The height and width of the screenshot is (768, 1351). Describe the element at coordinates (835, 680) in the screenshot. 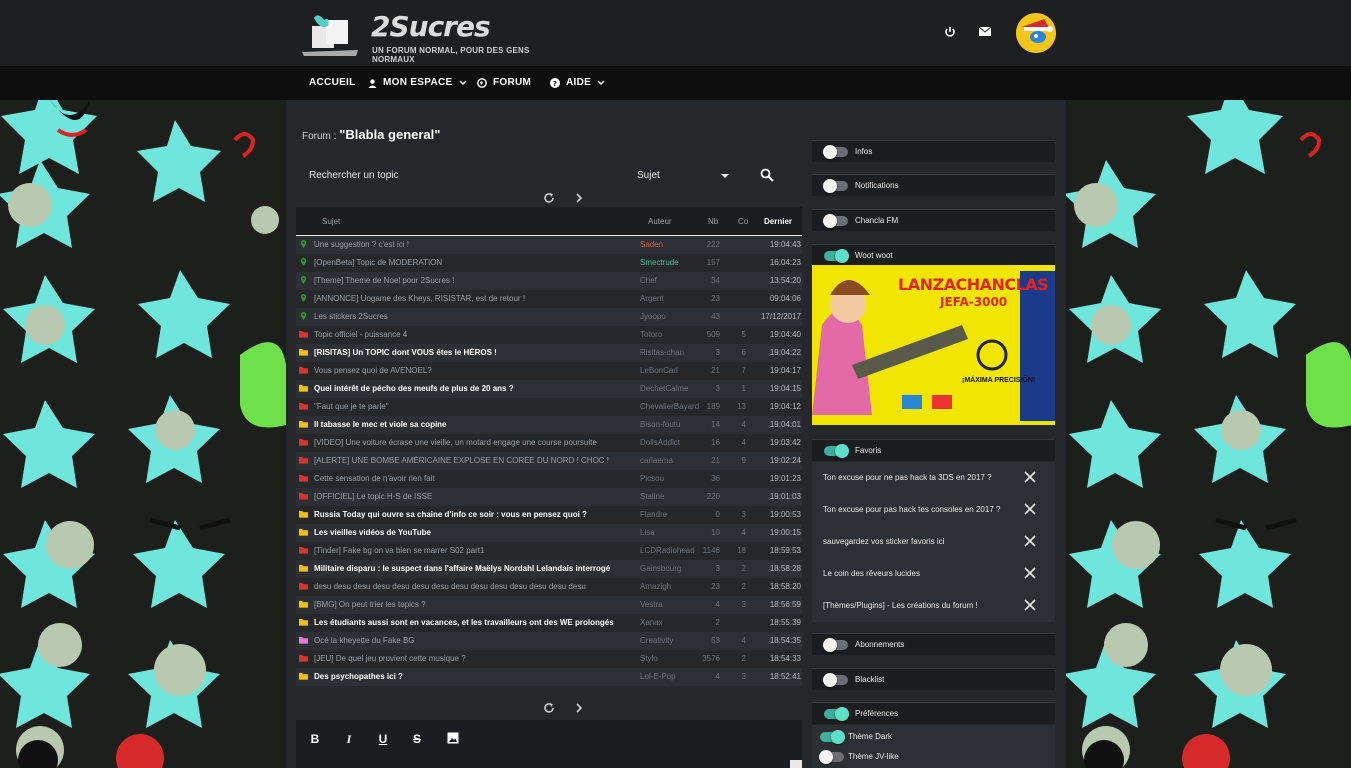

I see `toggle-blacklist` at that location.